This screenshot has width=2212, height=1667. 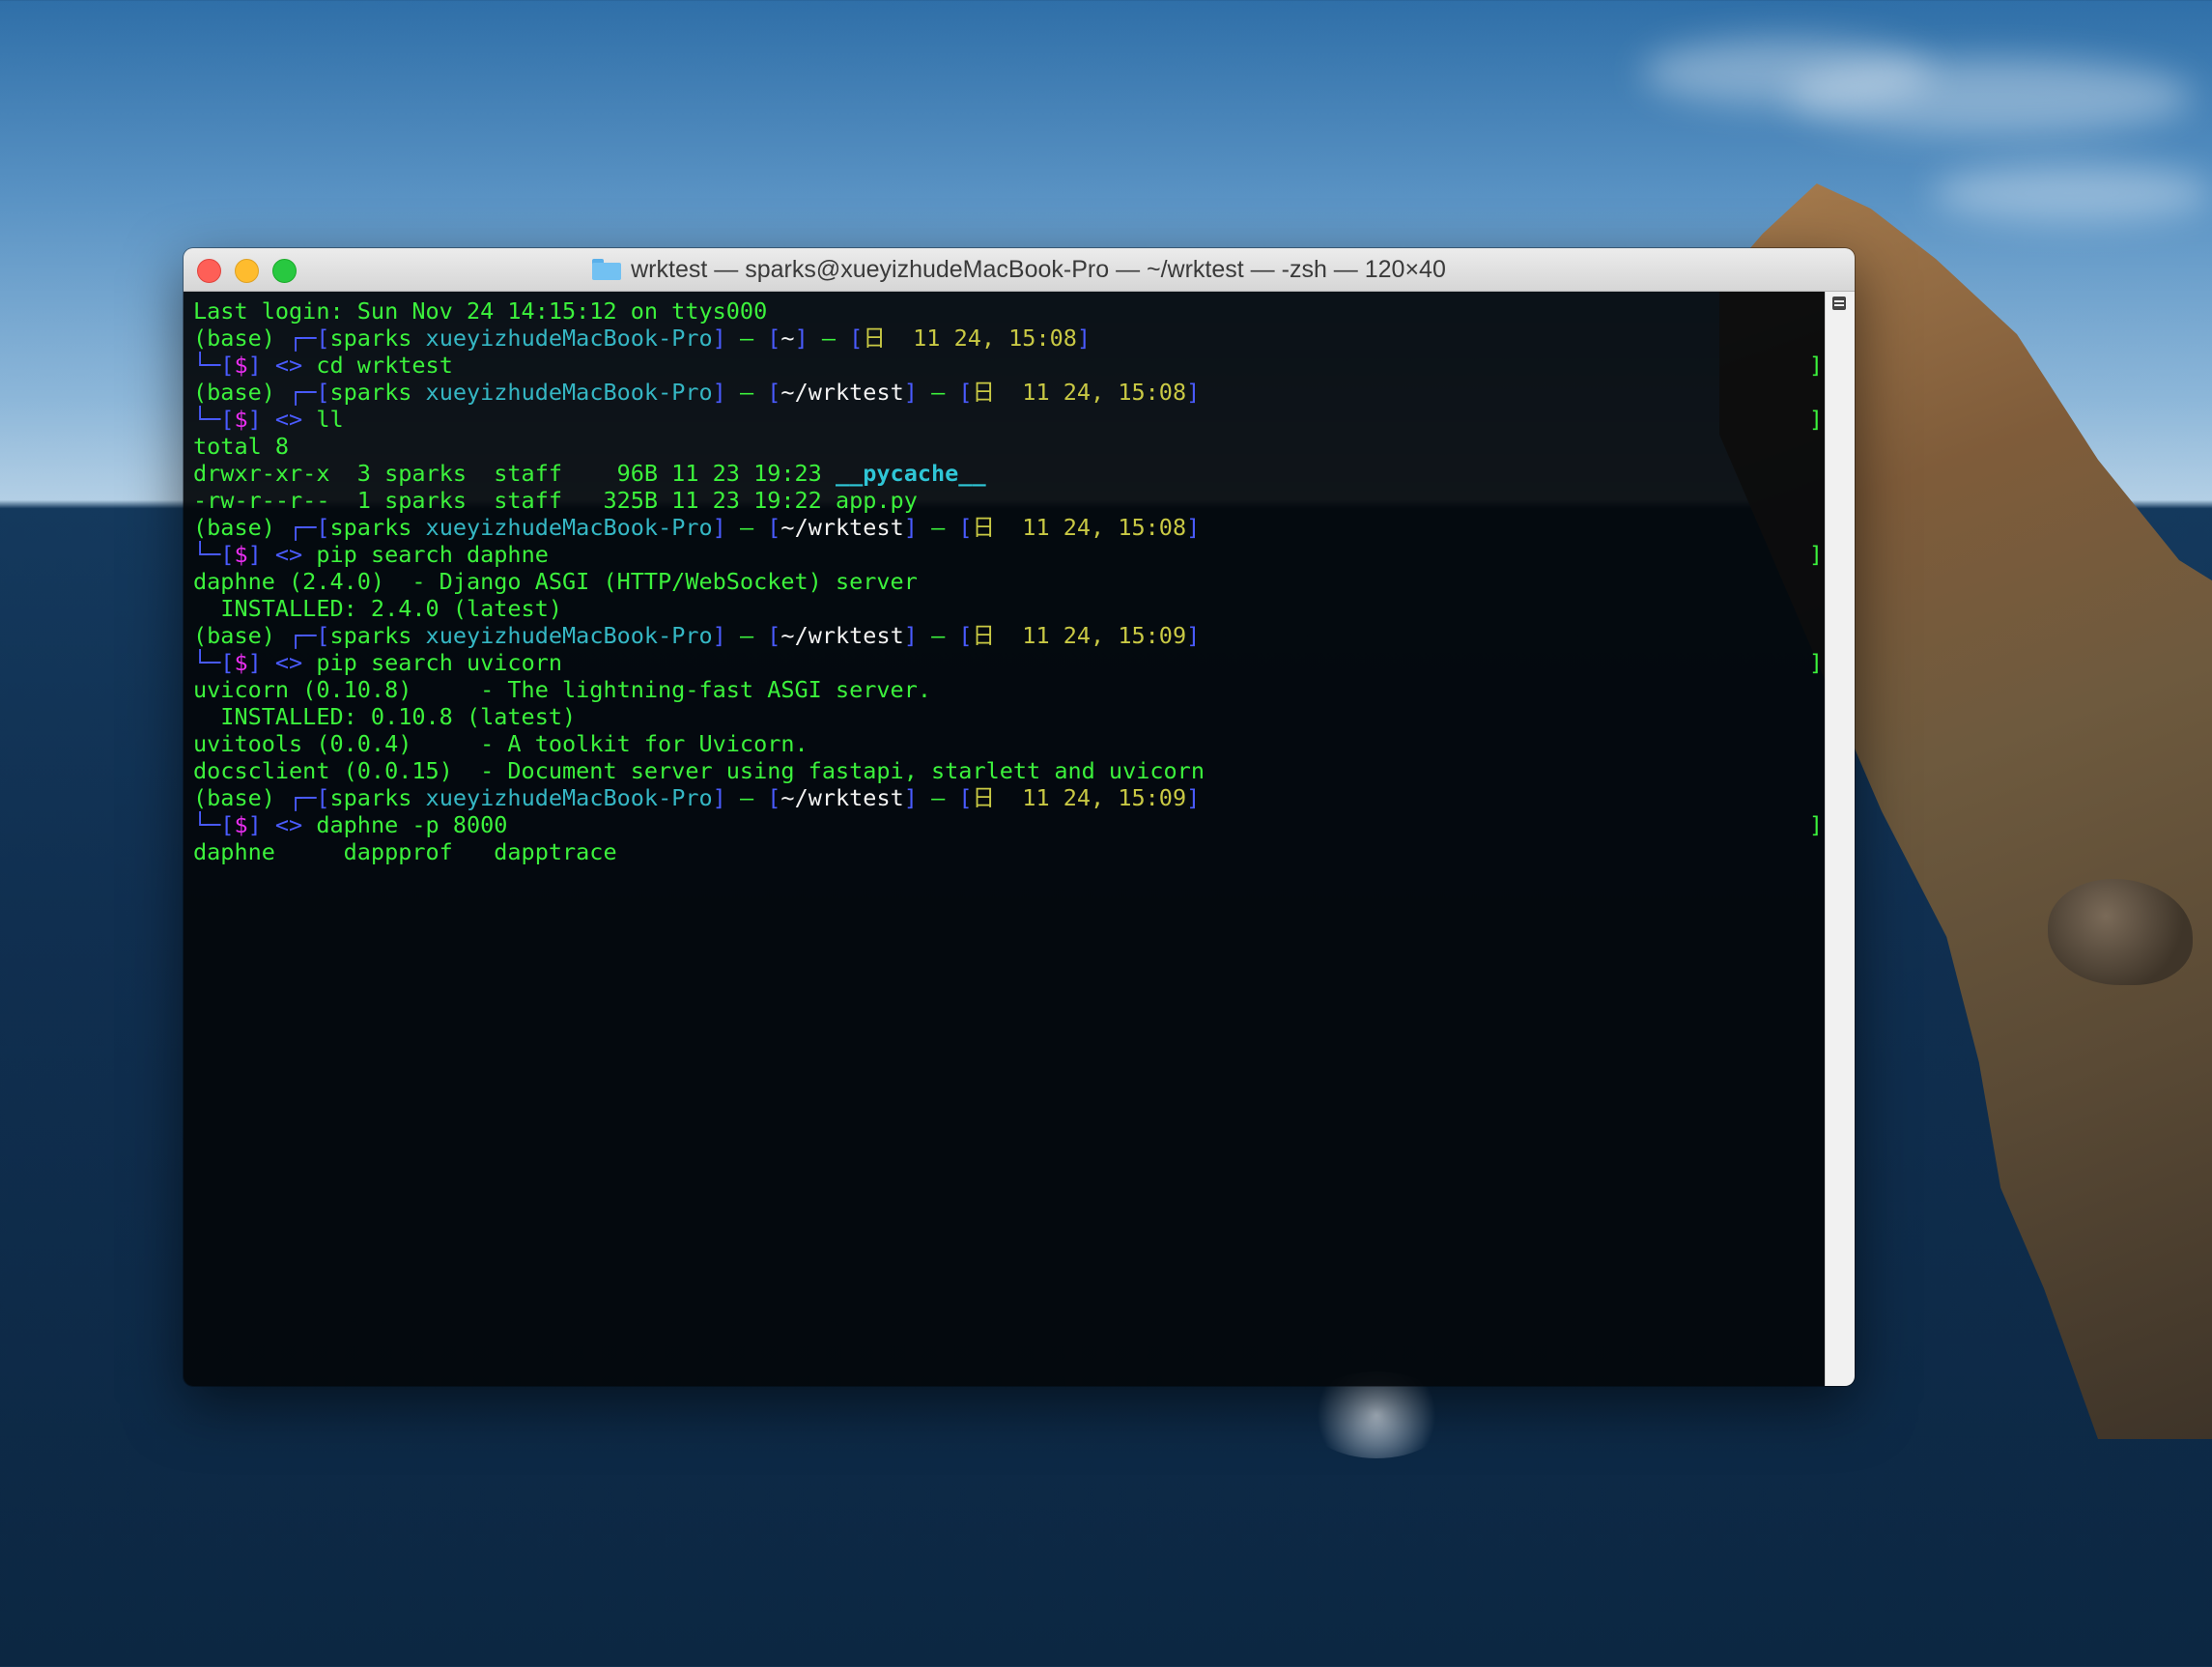 I want to click on prompt-command-line: └─[$] <> pip search daphne], so click(x=1009, y=555).